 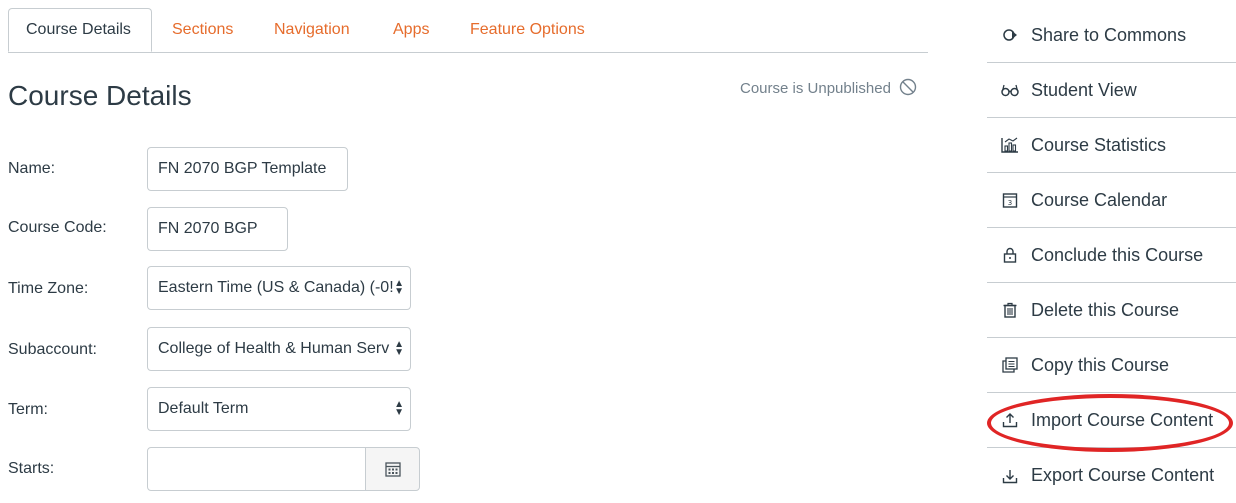 I want to click on export-course-content-label: Export Course Content, so click(x=1123, y=475).